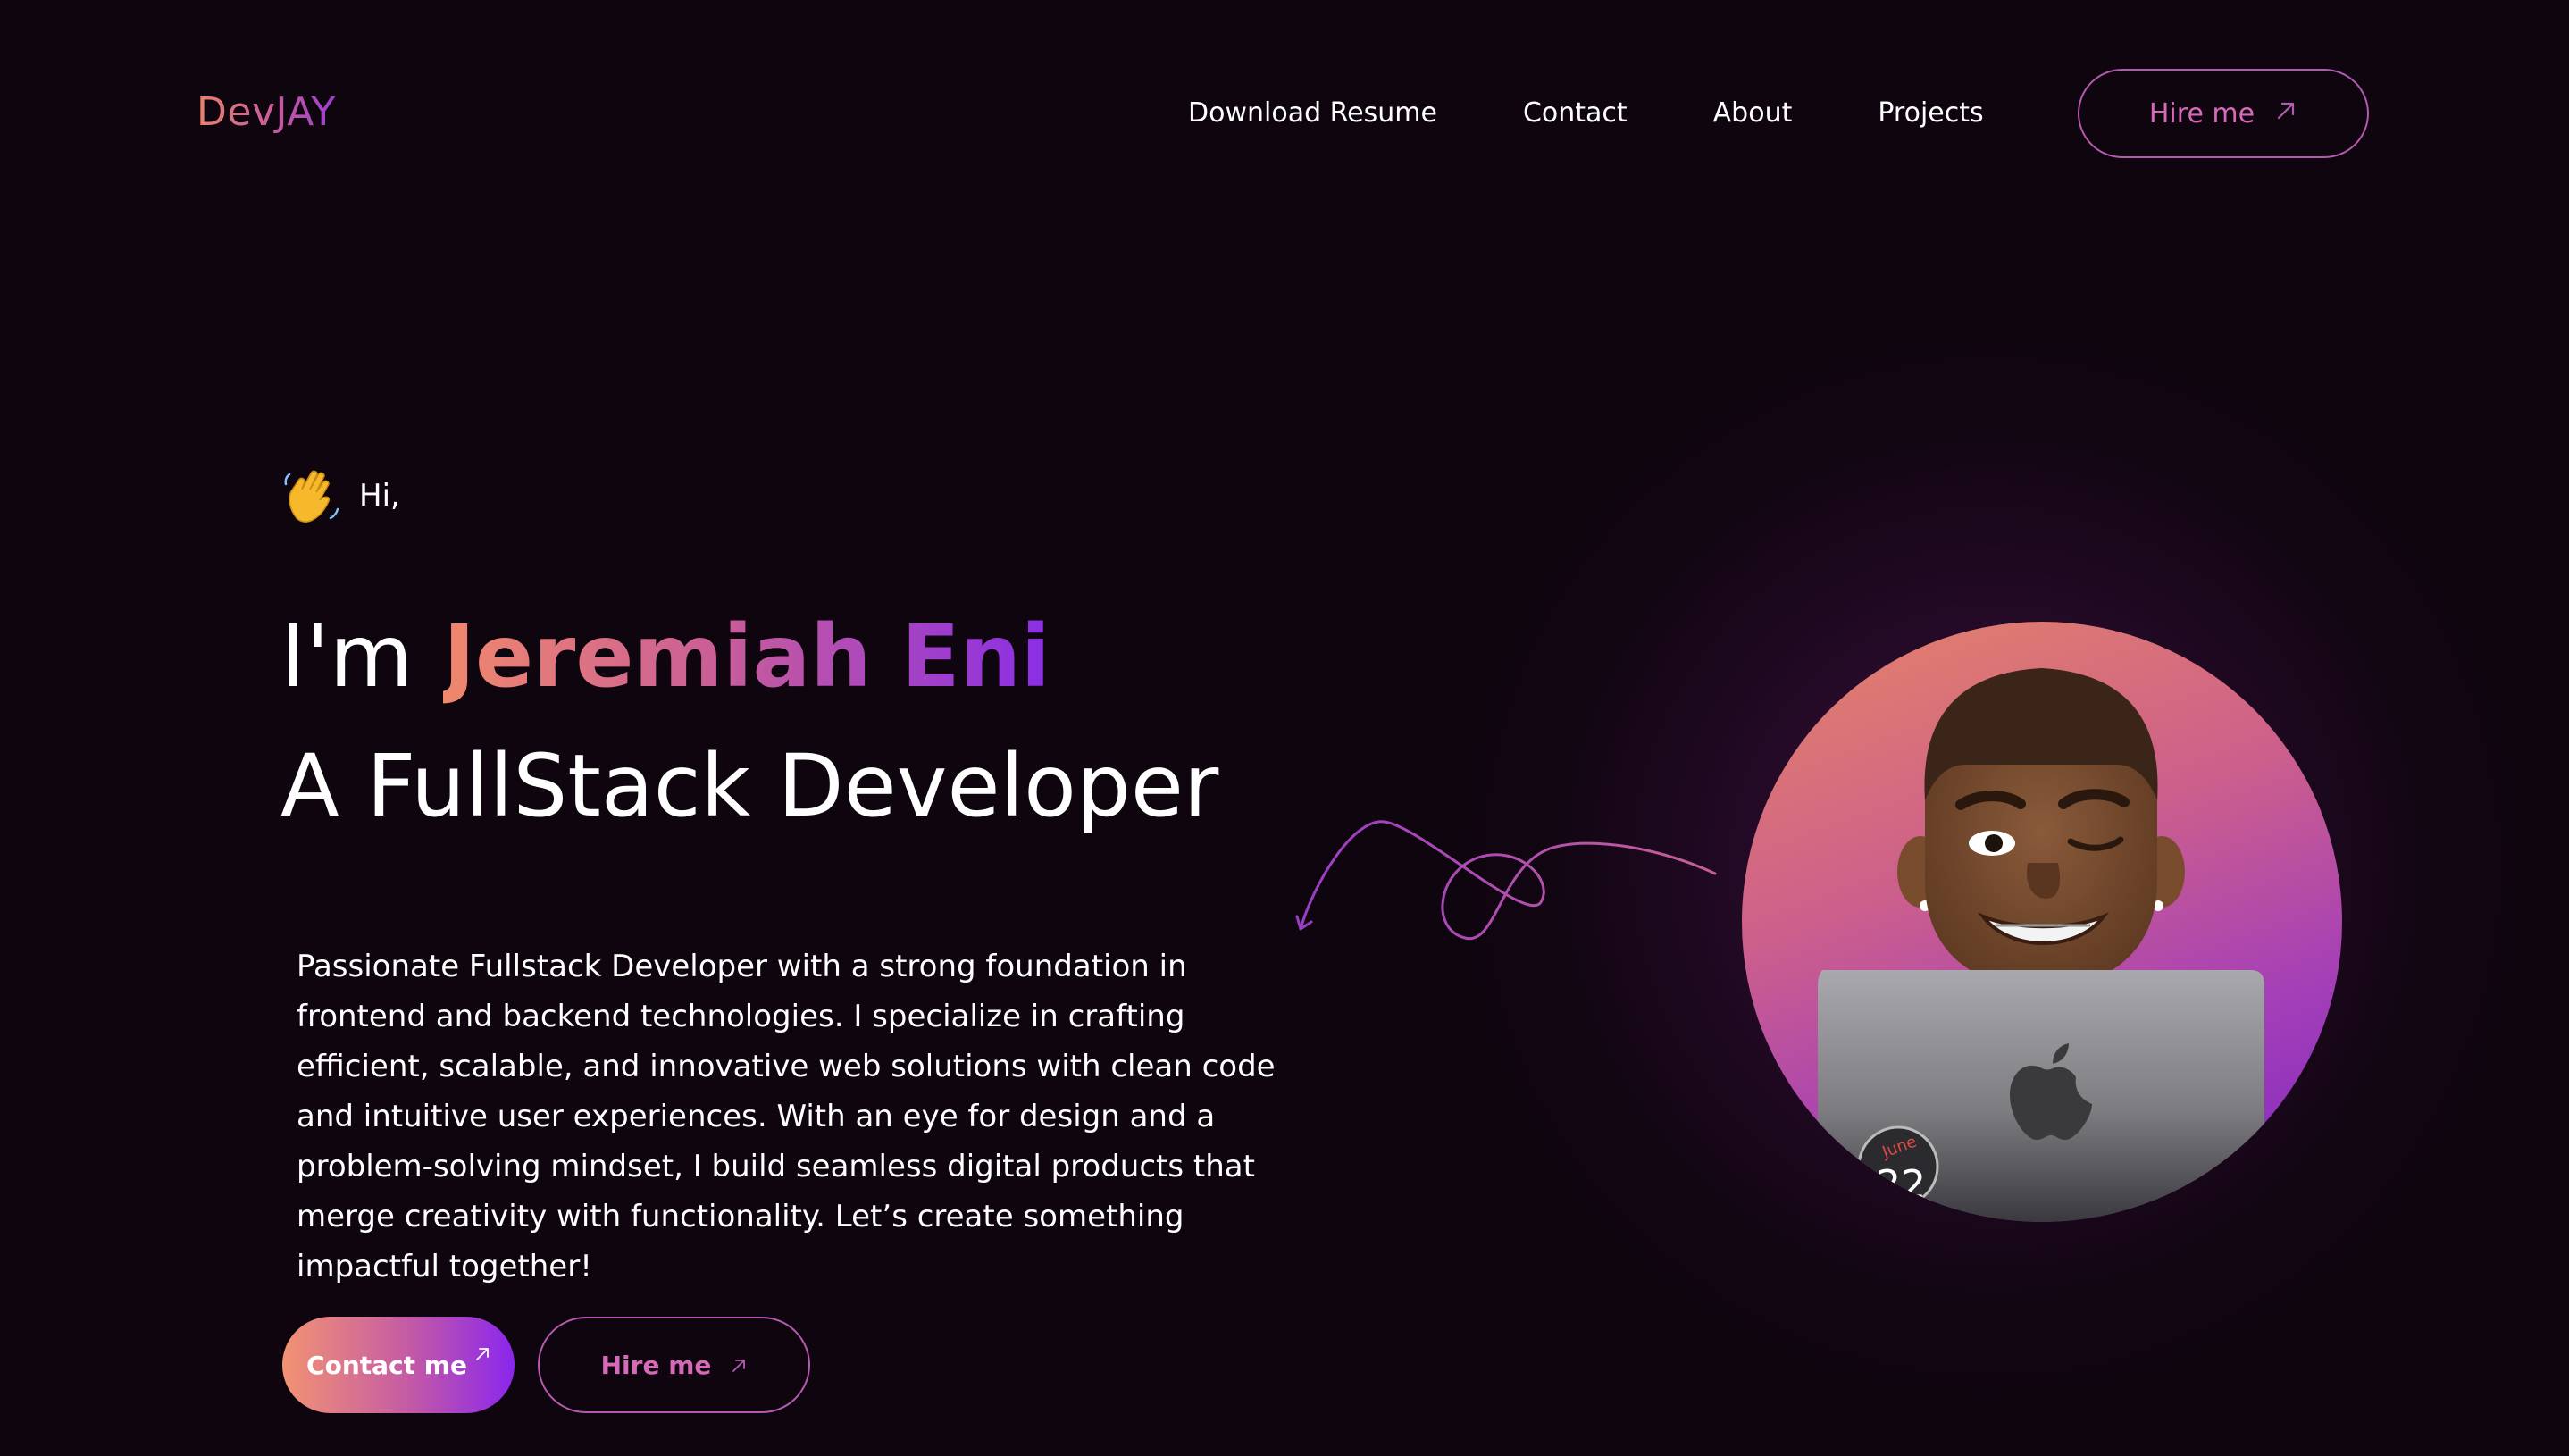 The height and width of the screenshot is (1456, 2569). Describe the element at coordinates (386, 1365) in the screenshot. I see `contact-me-label: Contact me` at that location.